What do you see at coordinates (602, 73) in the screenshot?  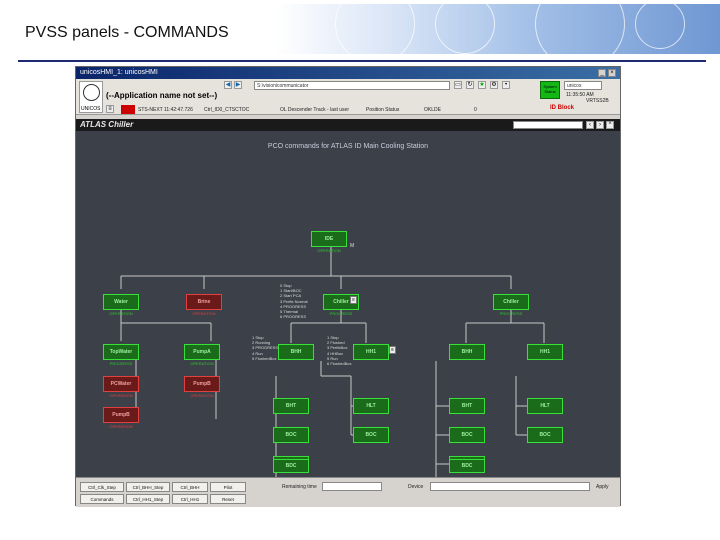 I see `minimize-icon: _` at bounding box center [602, 73].